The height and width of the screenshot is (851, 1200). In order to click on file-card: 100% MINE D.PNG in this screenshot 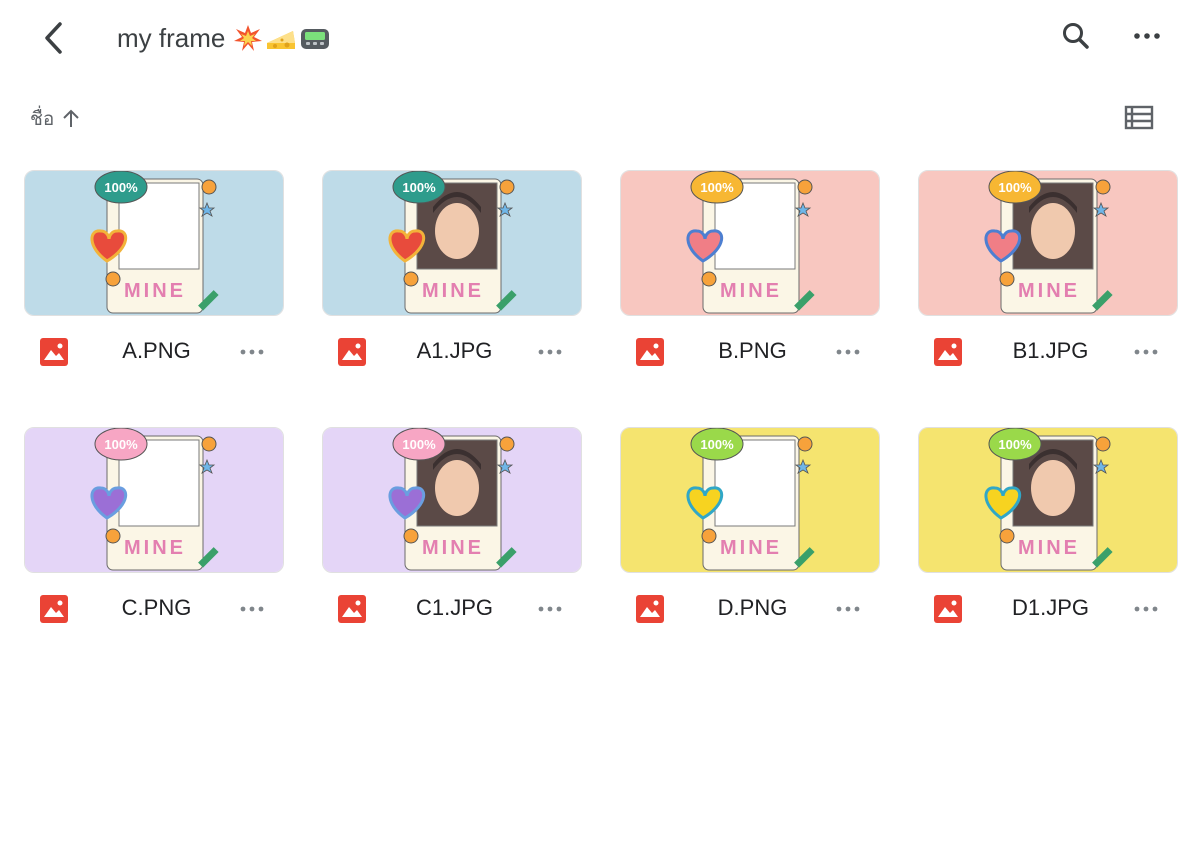, I will do `click(750, 532)`.